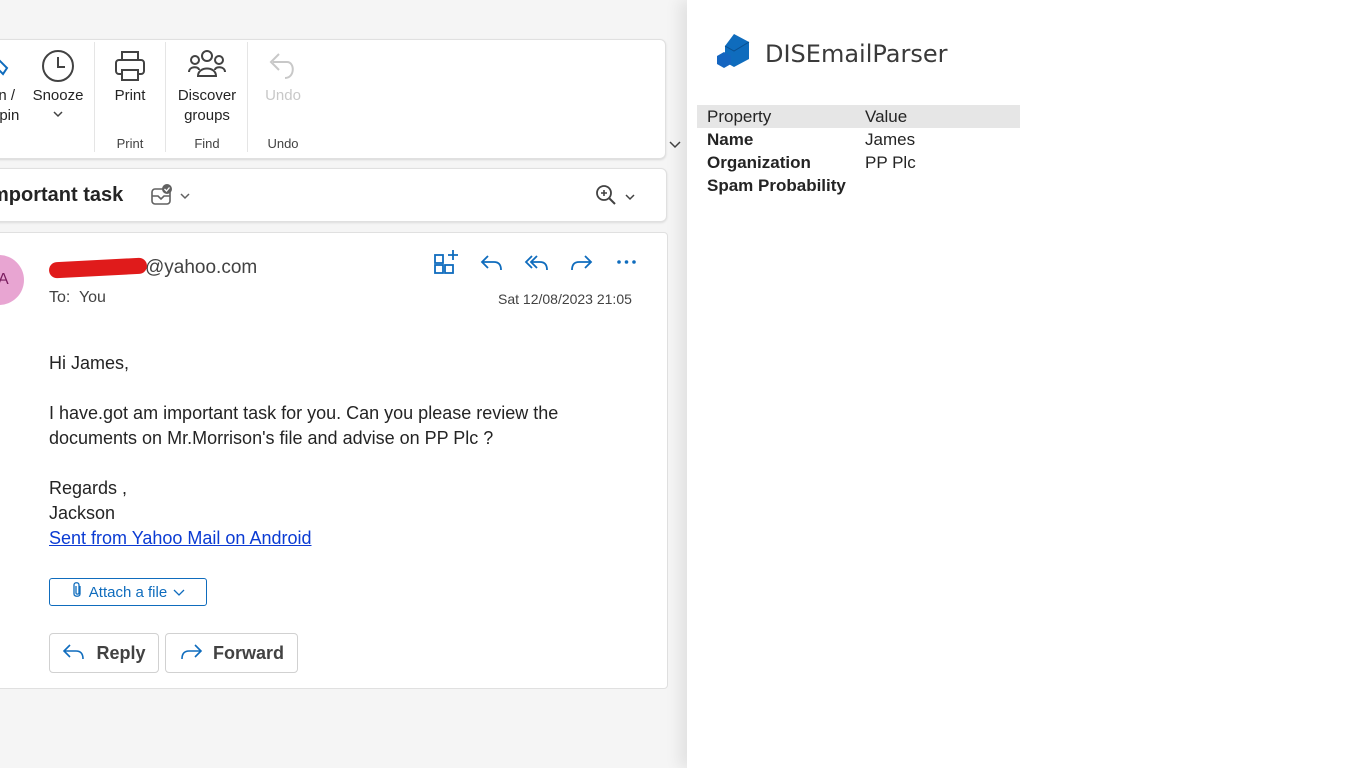 The image size is (1366, 768). I want to click on property-cell: Organization, so click(759, 162).